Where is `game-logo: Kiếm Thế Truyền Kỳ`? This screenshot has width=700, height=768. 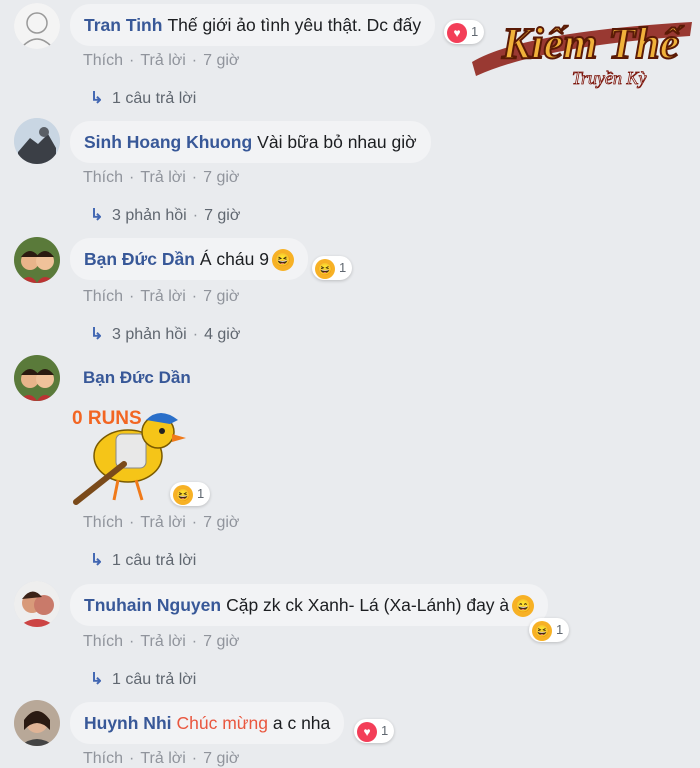 game-logo: Kiếm Thế Truyền Kỳ is located at coordinates (582, 53).